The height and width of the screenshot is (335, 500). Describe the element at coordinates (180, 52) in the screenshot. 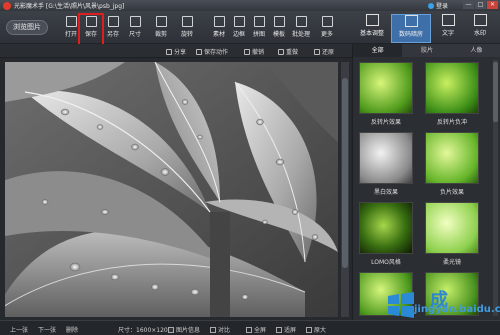

I see `share-label: 分享` at that location.